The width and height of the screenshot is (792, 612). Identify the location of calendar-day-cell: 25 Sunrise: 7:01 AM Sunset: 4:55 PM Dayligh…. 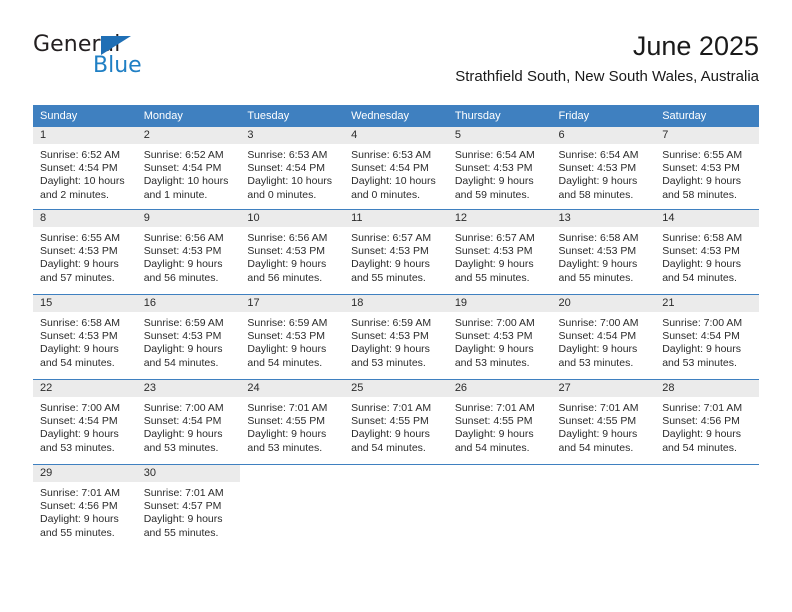
(396, 422).